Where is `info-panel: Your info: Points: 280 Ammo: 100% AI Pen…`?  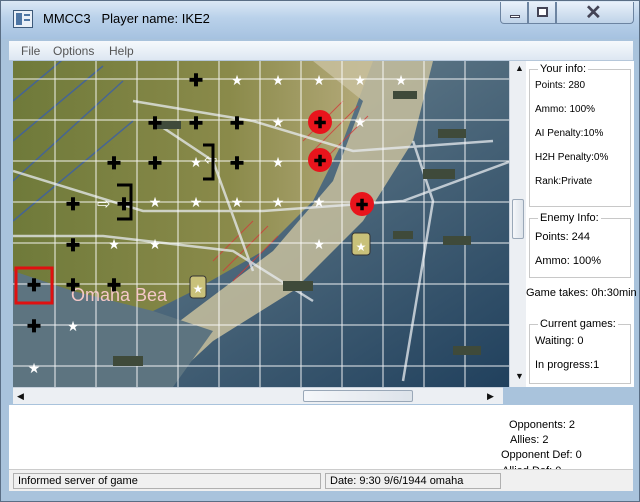
info-panel: Your info: Points: 280 Ammo: 100% AI Pen… is located at coordinates (581, 224).